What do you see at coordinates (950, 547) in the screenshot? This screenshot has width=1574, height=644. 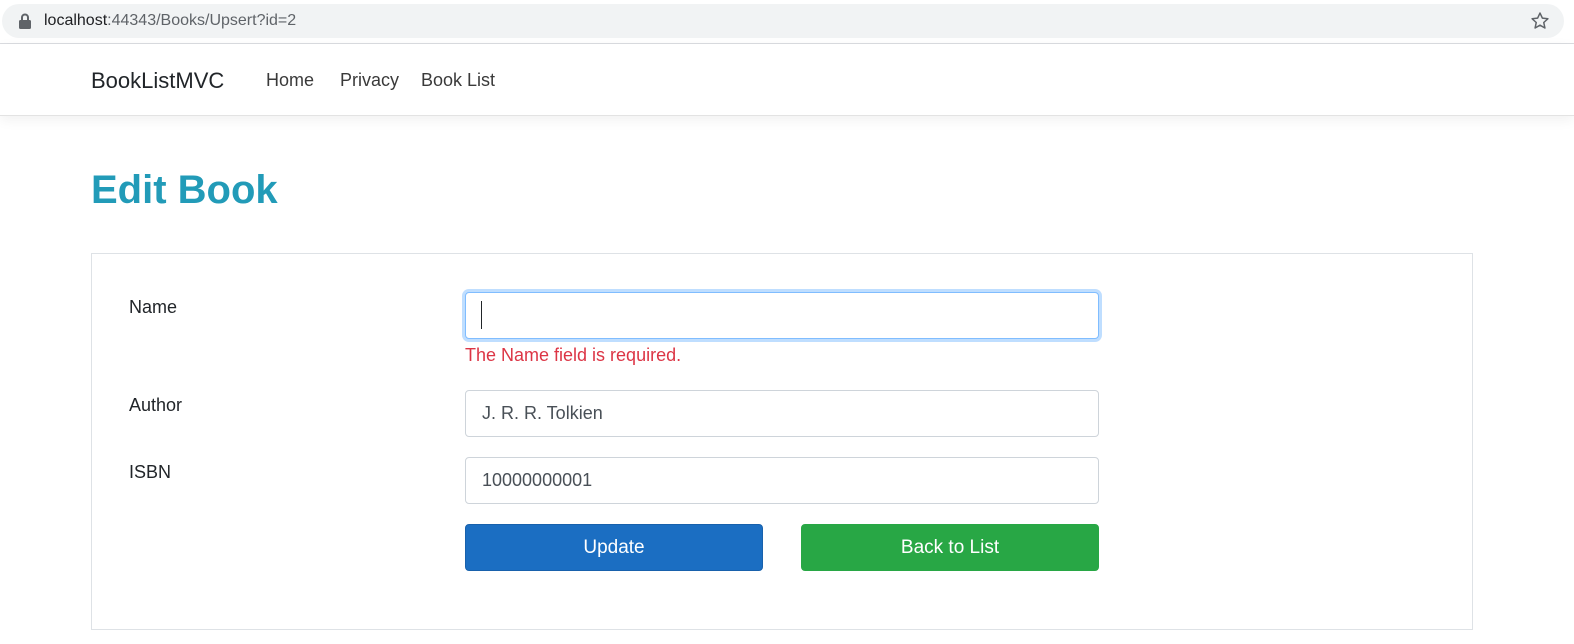 I see `back-to-list-button: Back to List` at bounding box center [950, 547].